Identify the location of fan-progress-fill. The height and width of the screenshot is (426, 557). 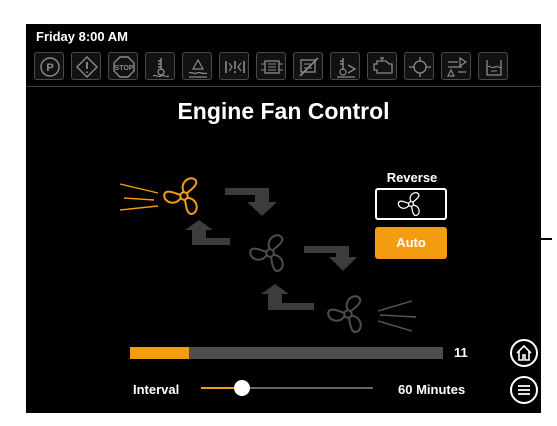
(160, 353).